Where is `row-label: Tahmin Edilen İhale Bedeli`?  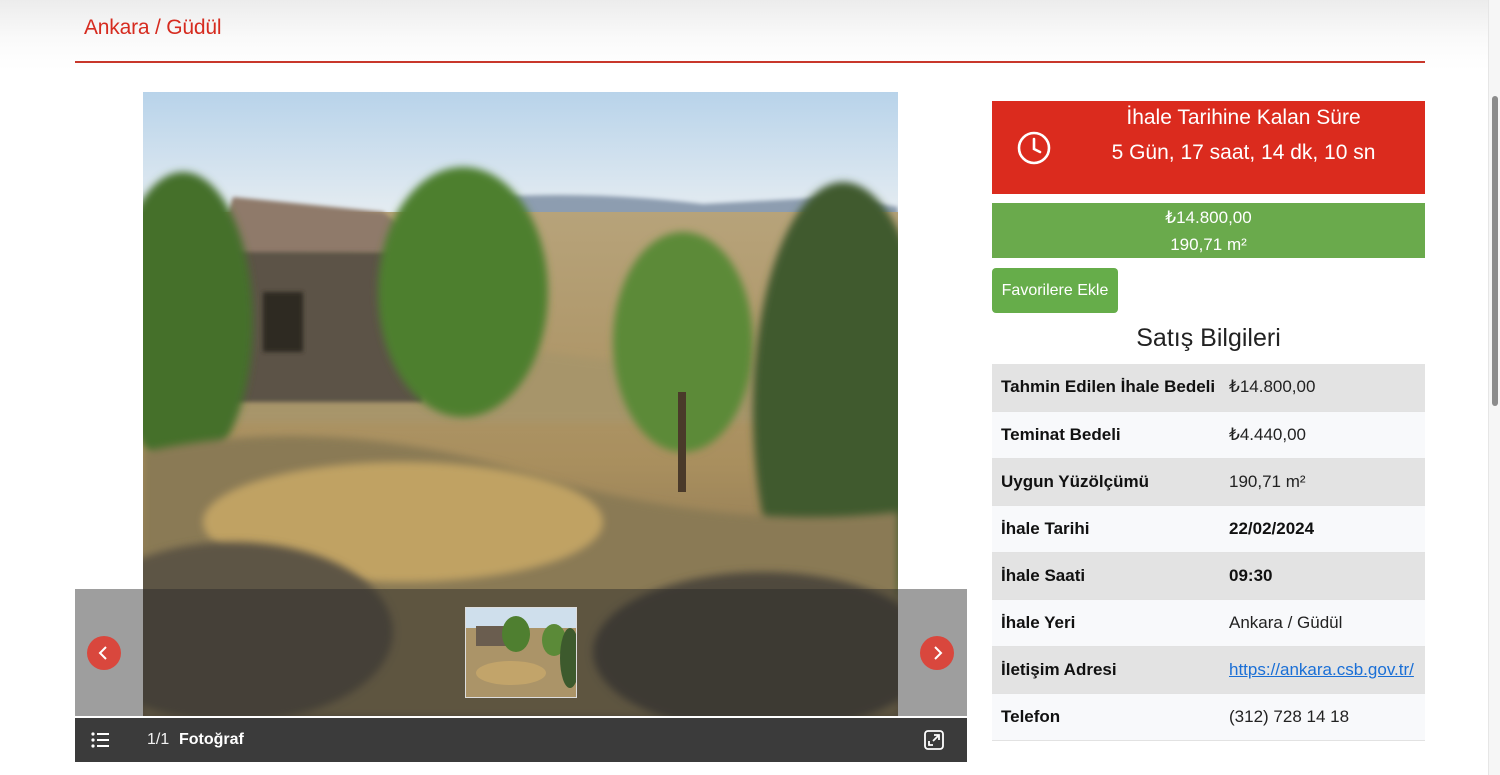 row-label: Tahmin Edilen İhale Bedeli is located at coordinates (1106, 388).